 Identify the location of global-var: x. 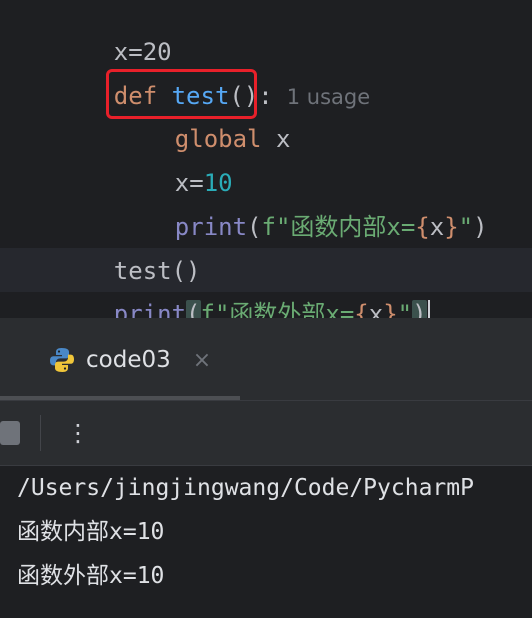
(283, 139).